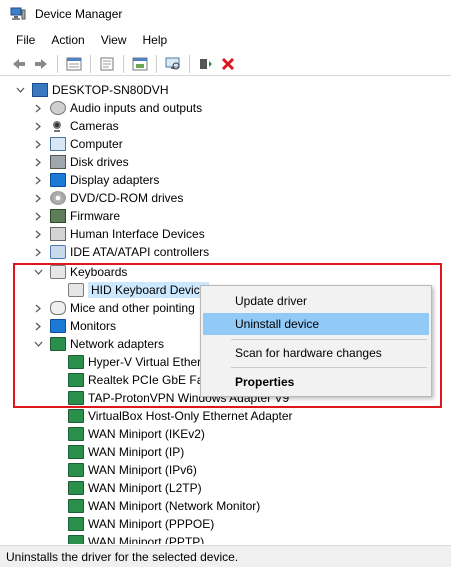  Describe the element at coordinates (58, 198) in the screenshot. I see `dvd-drive-icon` at that location.